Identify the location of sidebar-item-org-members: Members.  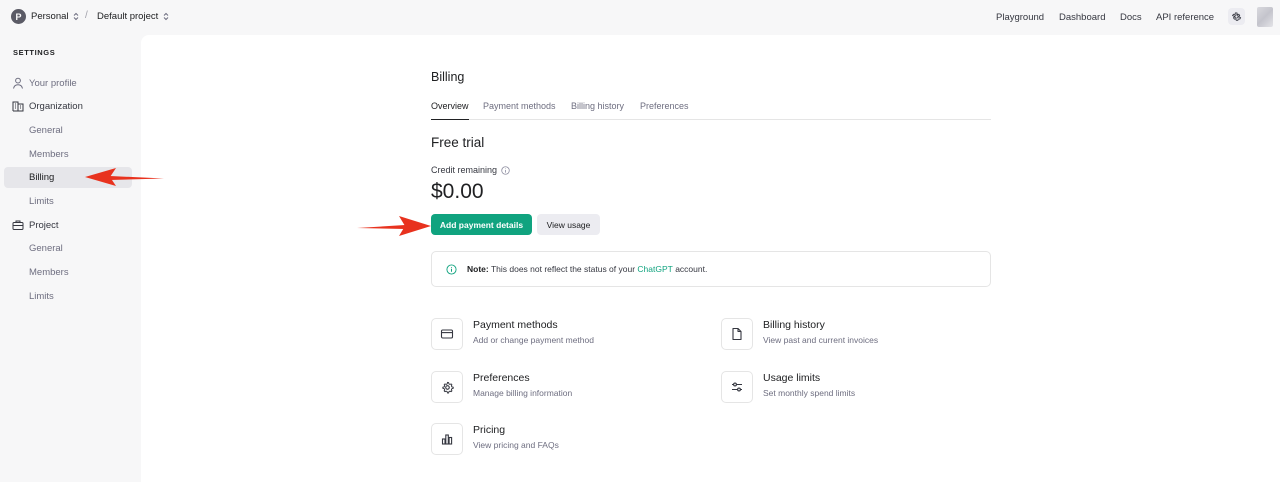
(68, 154).